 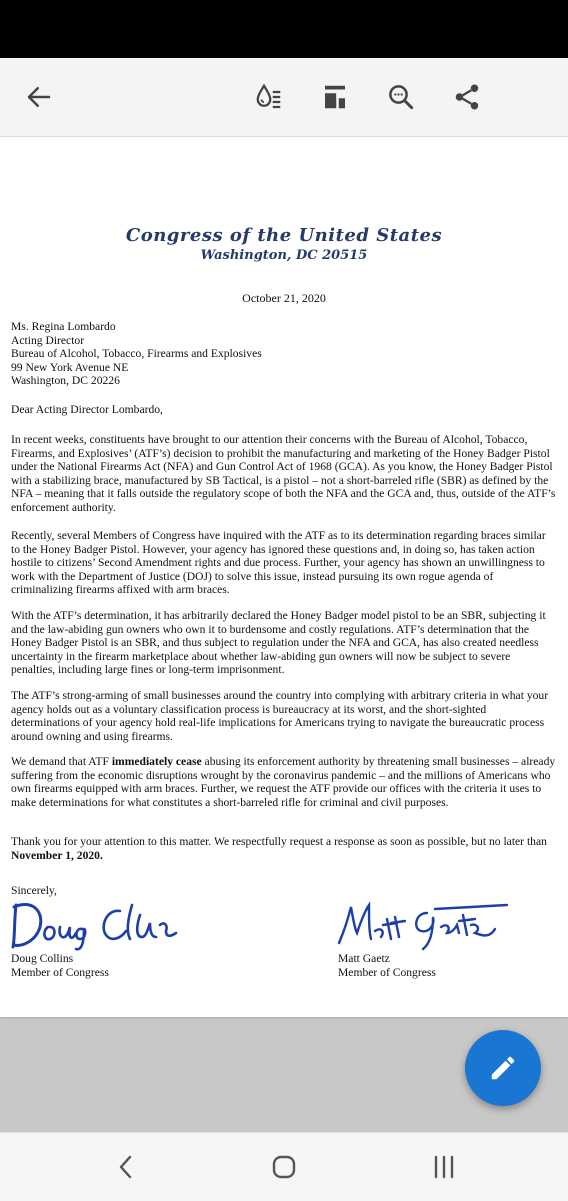 I want to click on signer-doug-collins: Doug Collins Member of Congress, so click(x=60, y=965).